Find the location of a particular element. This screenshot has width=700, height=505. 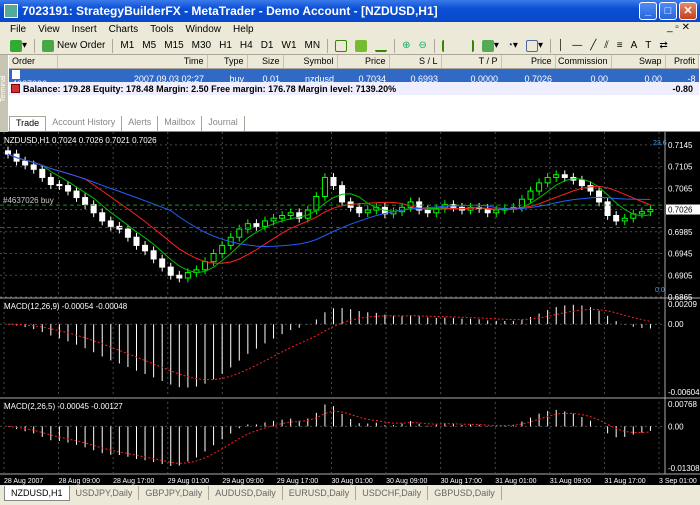

periods-button: ◔ ▾ is located at coordinates (512, 46).